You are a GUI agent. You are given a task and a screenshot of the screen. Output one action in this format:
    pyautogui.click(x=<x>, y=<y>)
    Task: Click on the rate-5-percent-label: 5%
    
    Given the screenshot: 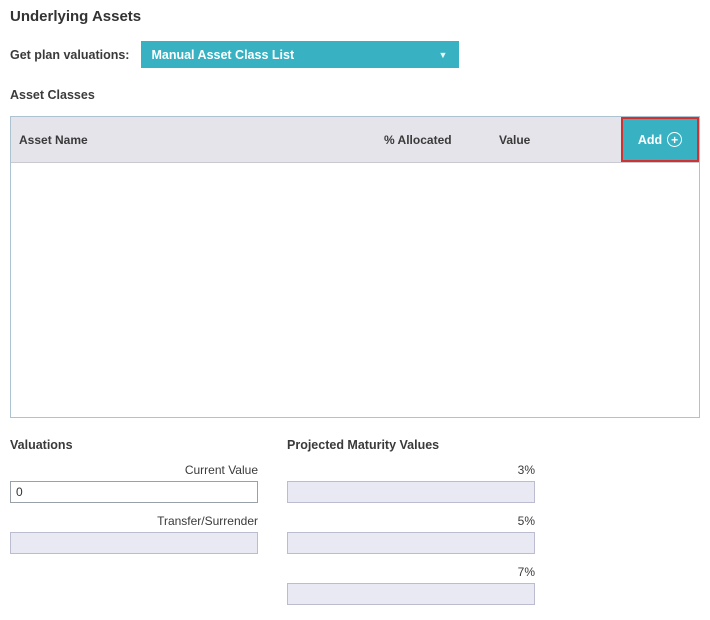 What is the action you would take?
    pyautogui.click(x=526, y=521)
    